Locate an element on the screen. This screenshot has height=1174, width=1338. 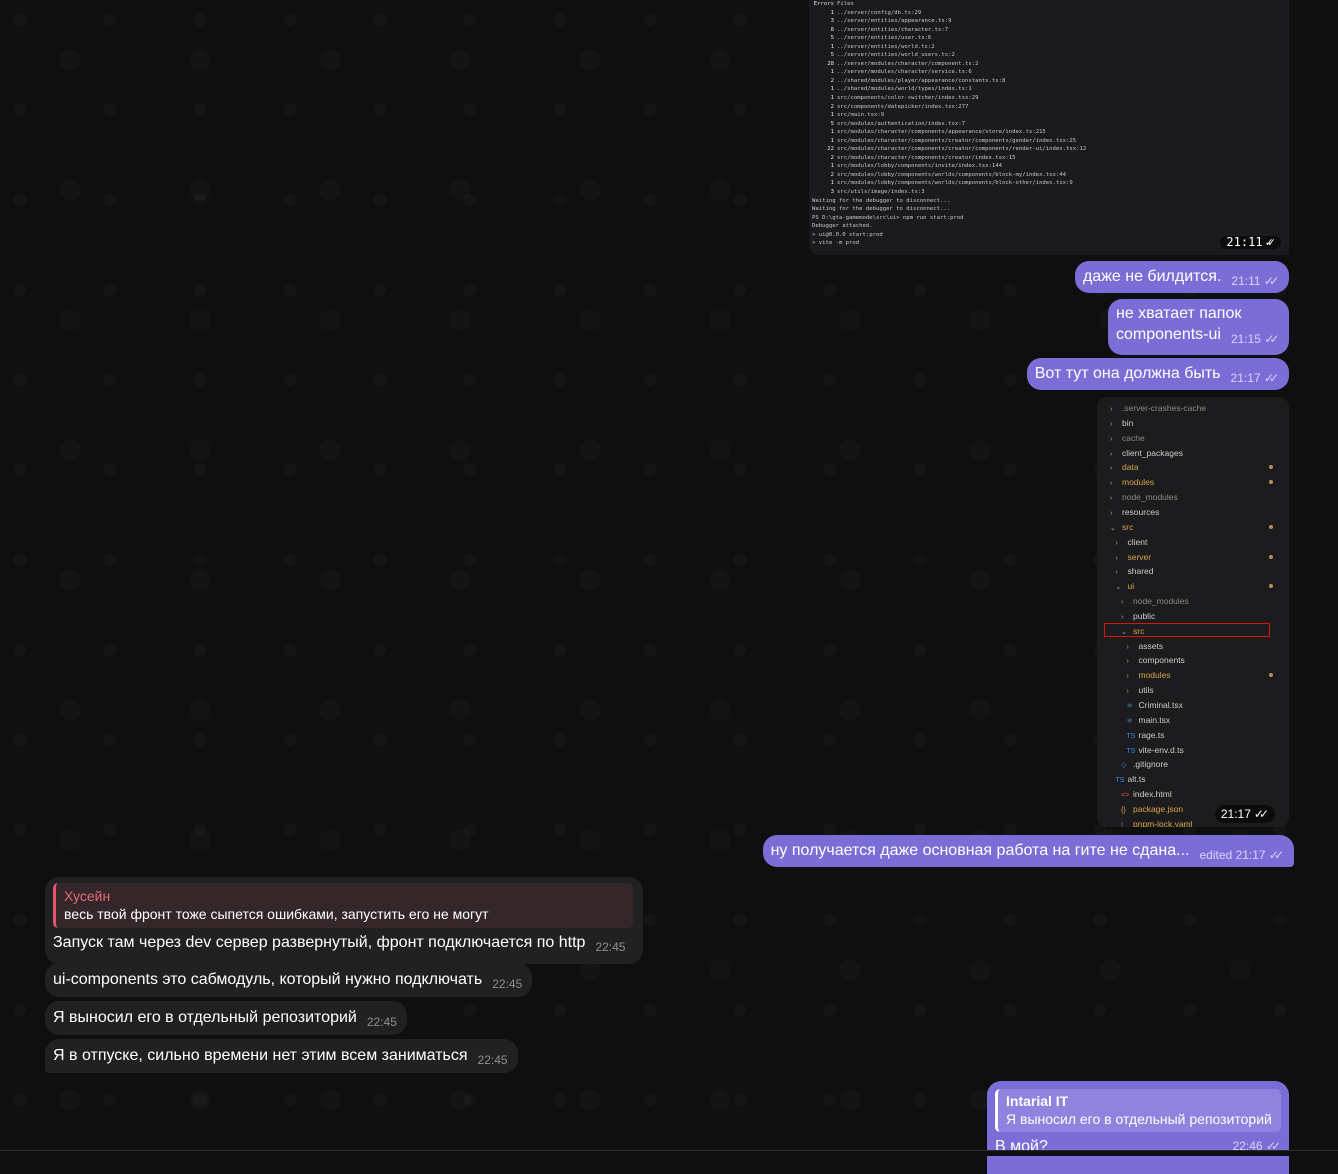
terminal-text: Debugger attached. is located at coordinates (842, 226).